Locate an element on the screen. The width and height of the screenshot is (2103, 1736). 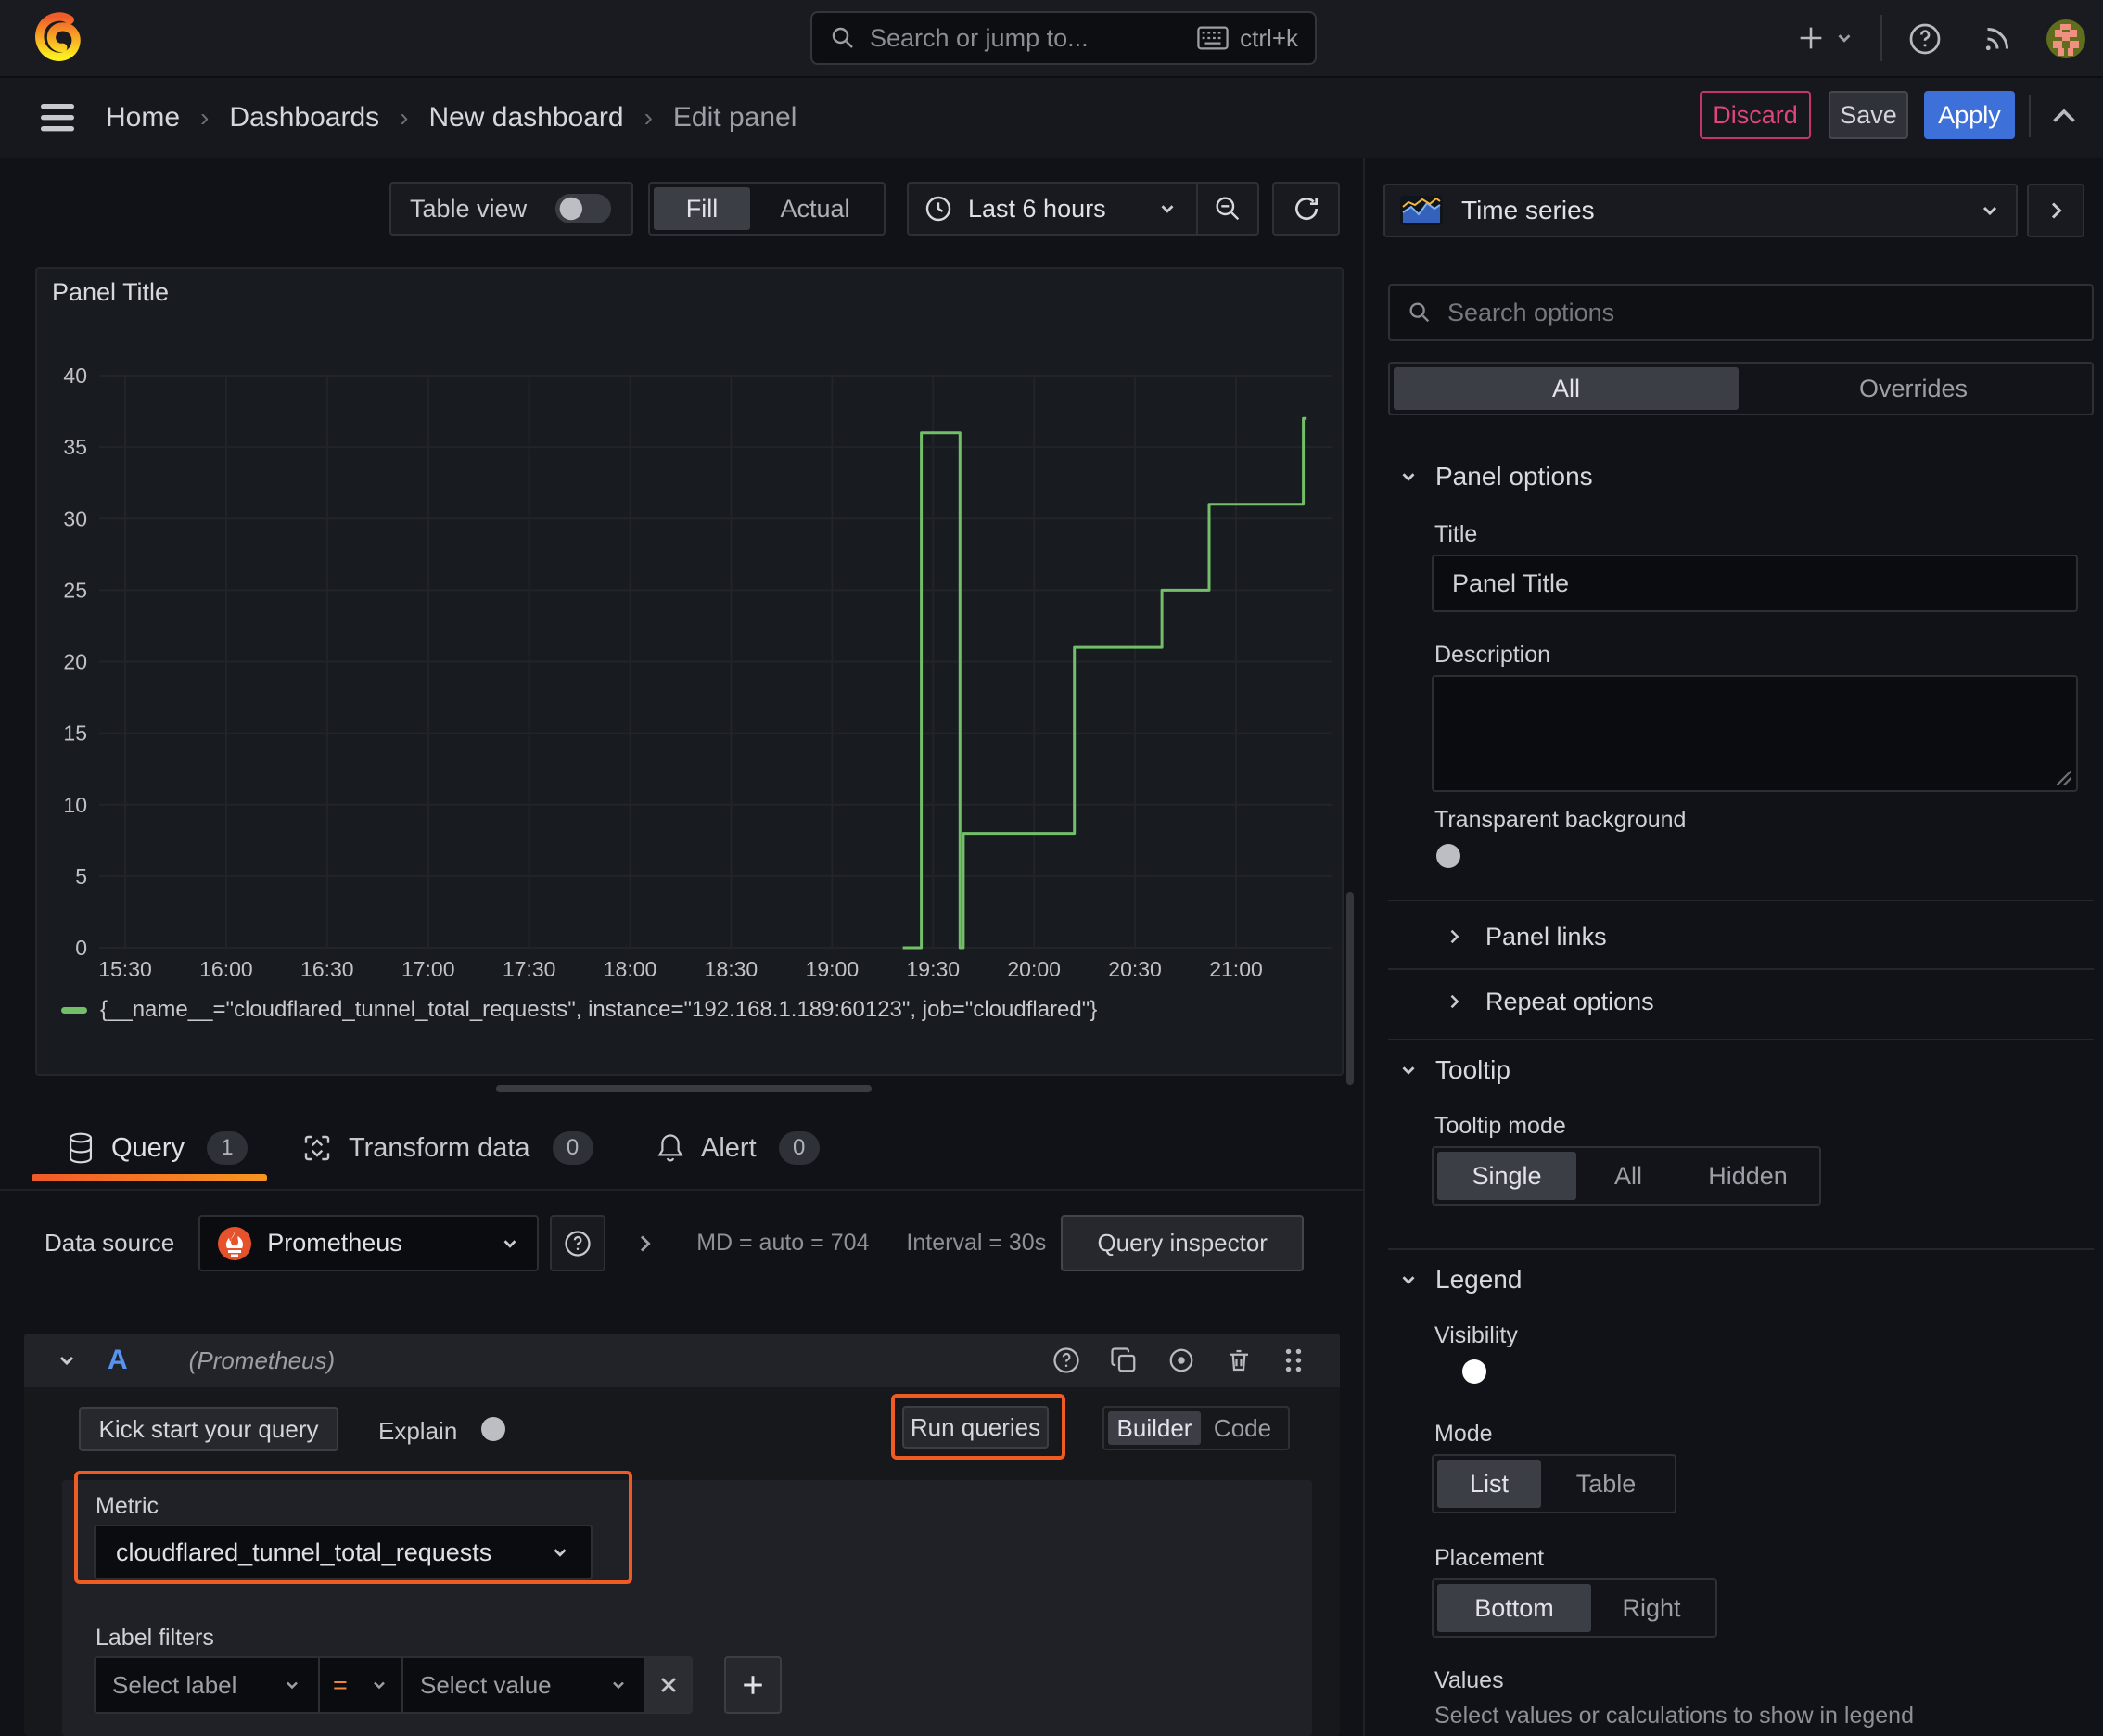
label-filters-label: Label filters is located at coordinates (155, 1638).